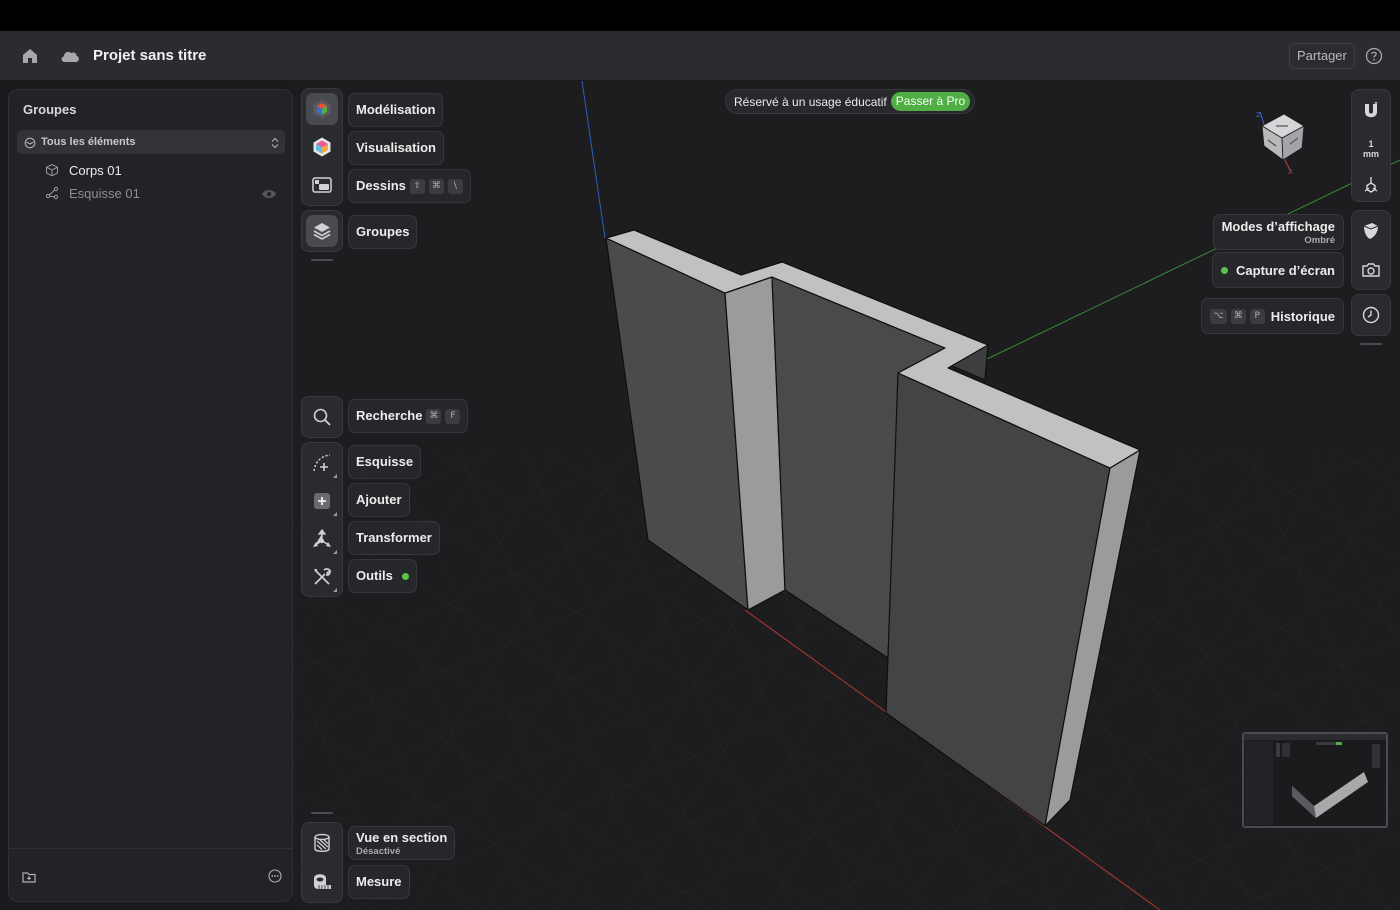 This screenshot has width=1400, height=910. I want to click on history-label: ⌥ ⌘ P Historique, so click(1272, 316).